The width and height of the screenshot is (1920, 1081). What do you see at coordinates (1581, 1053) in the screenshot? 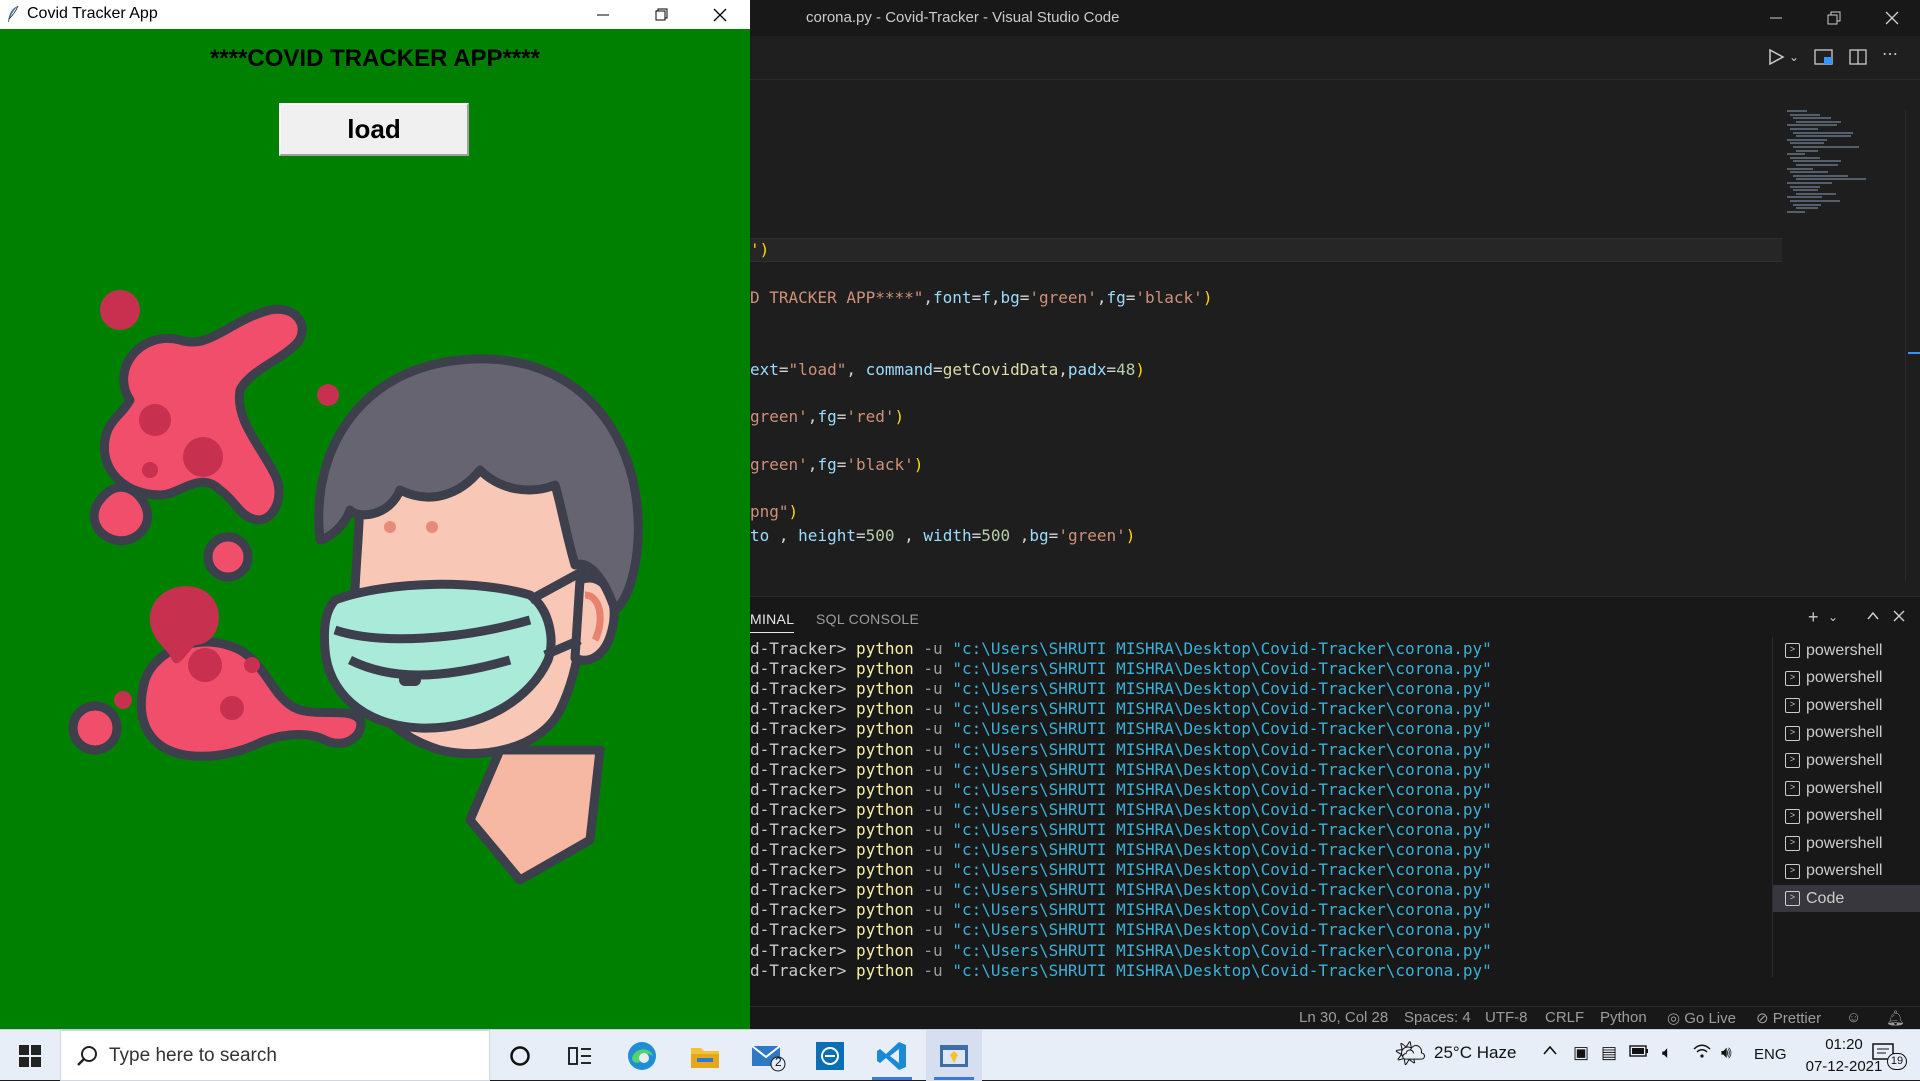
I see `meet-now-icon: ▣` at bounding box center [1581, 1053].